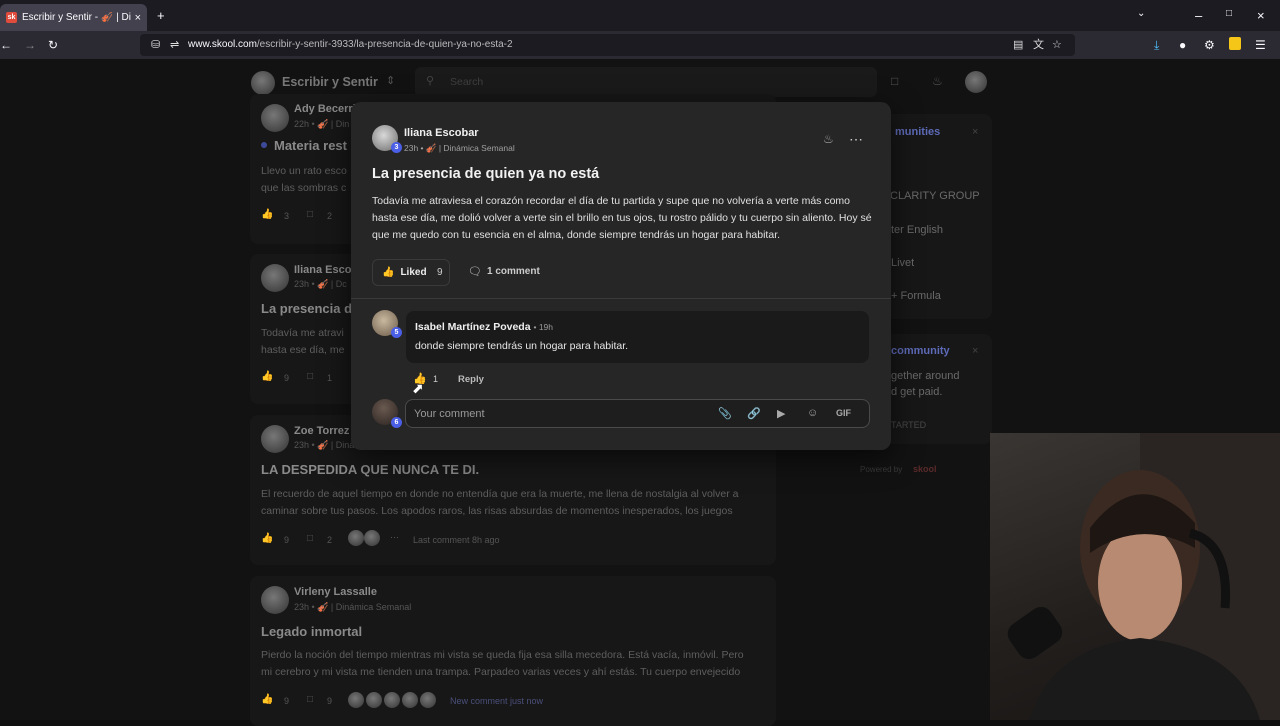 Image resolution: width=1280 pixels, height=726 pixels. Describe the element at coordinates (418, 388) in the screenshot. I see `mouse-cursor-icon: ⬈` at that location.